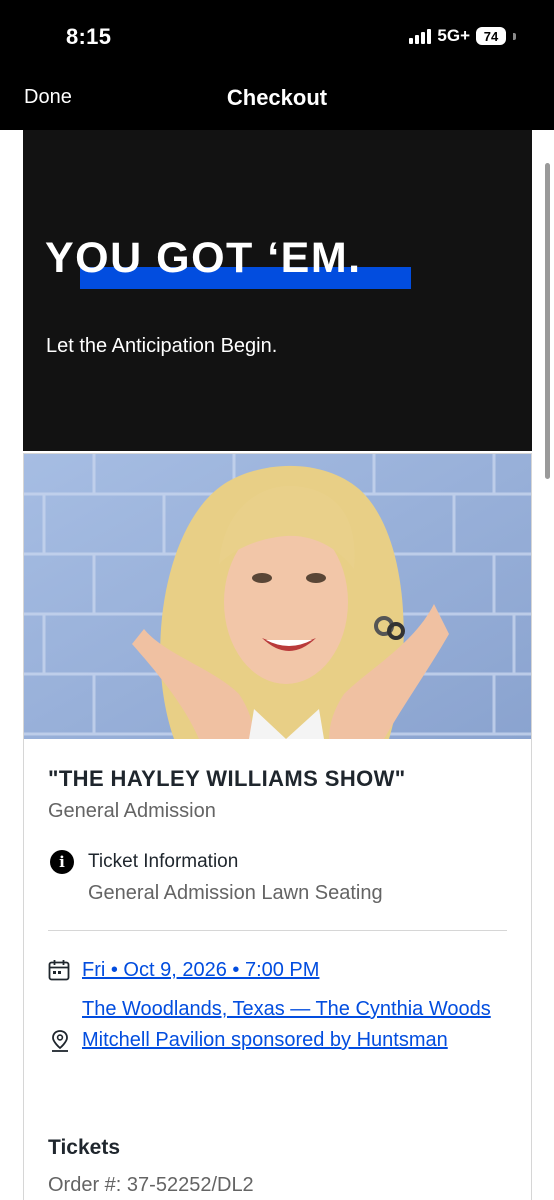  I want to click on ticket-info-label: Ticket Information, so click(163, 861).